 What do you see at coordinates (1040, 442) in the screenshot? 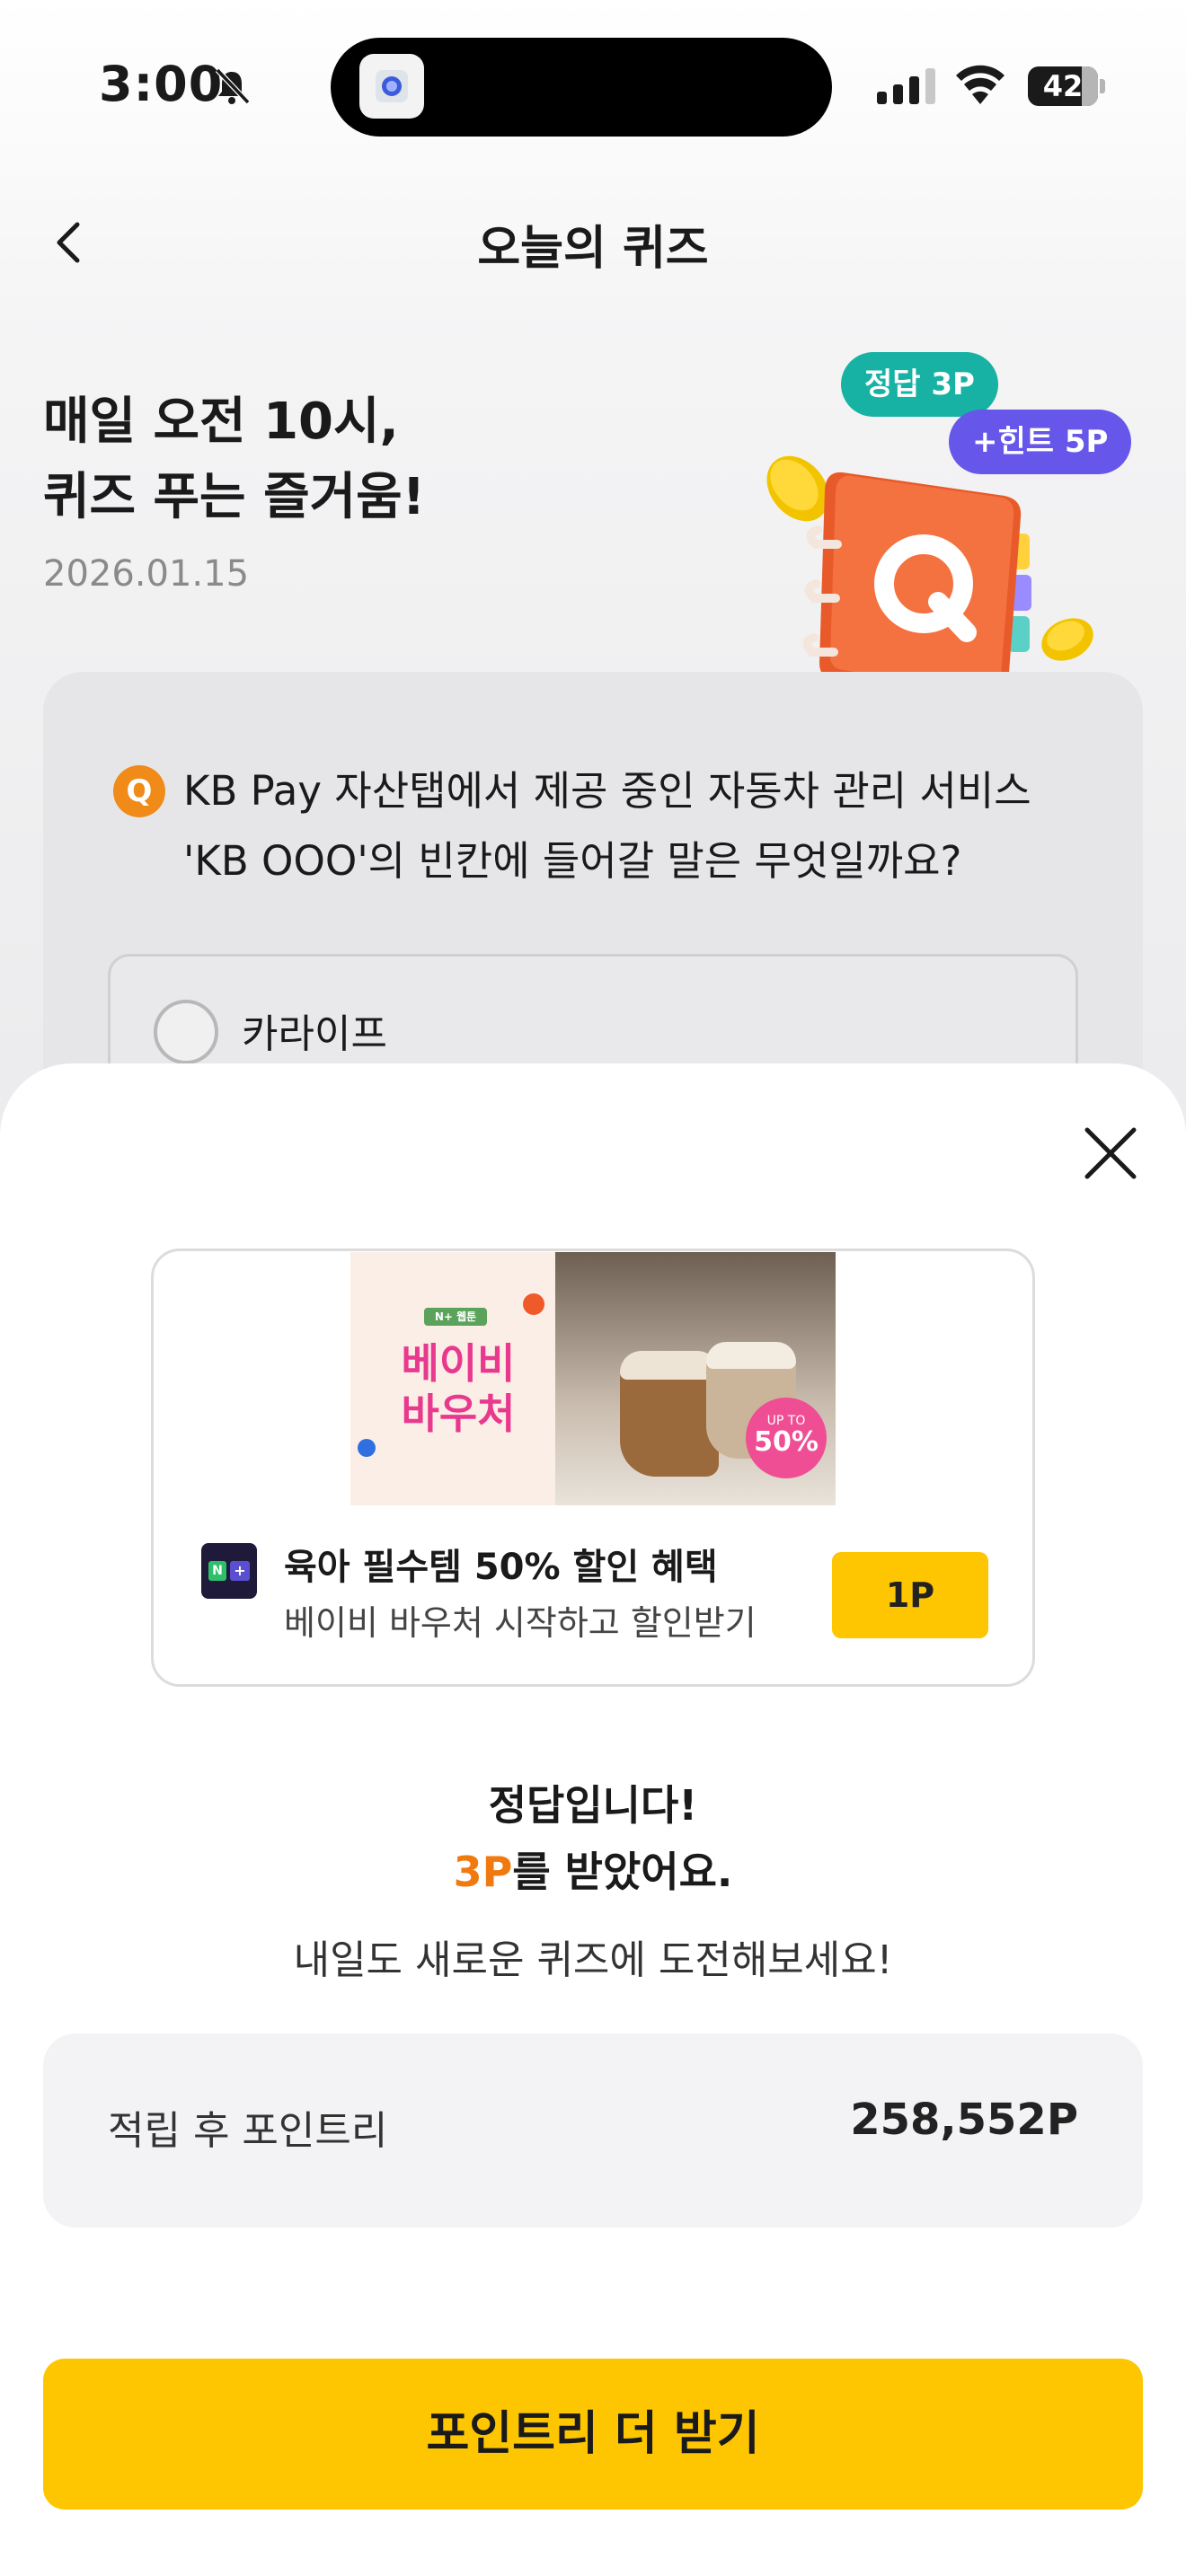
I see `hint-reward-bubble: +힌트 5P` at bounding box center [1040, 442].